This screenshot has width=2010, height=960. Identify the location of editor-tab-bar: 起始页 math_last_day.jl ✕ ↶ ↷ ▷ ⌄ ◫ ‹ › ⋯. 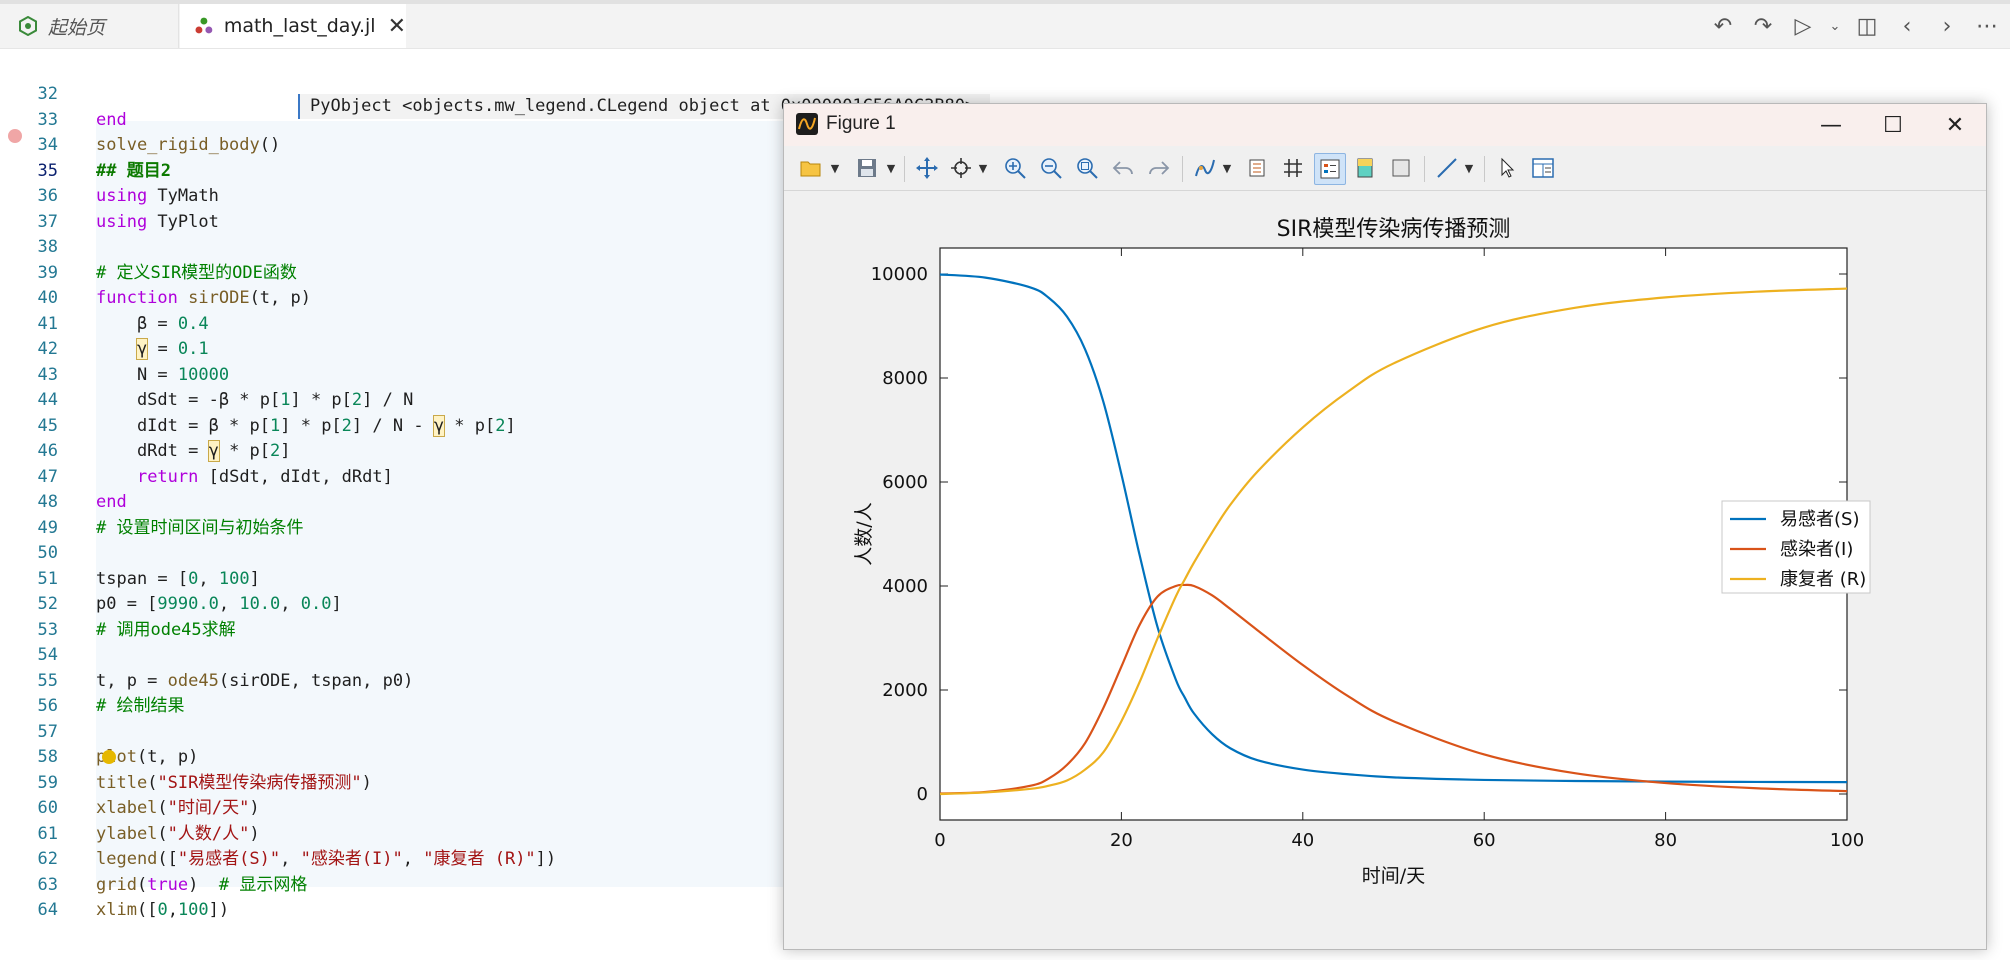
(1005, 26).